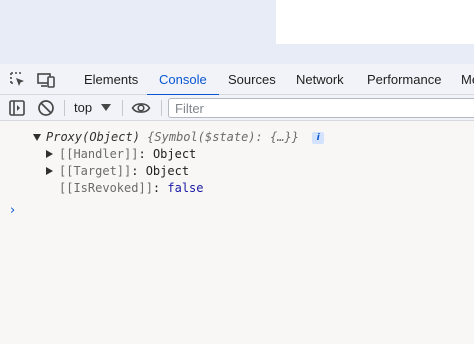 The height and width of the screenshot is (344, 474). Describe the element at coordinates (183, 80) in the screenshot. I see `tab-console: Console` at that location.